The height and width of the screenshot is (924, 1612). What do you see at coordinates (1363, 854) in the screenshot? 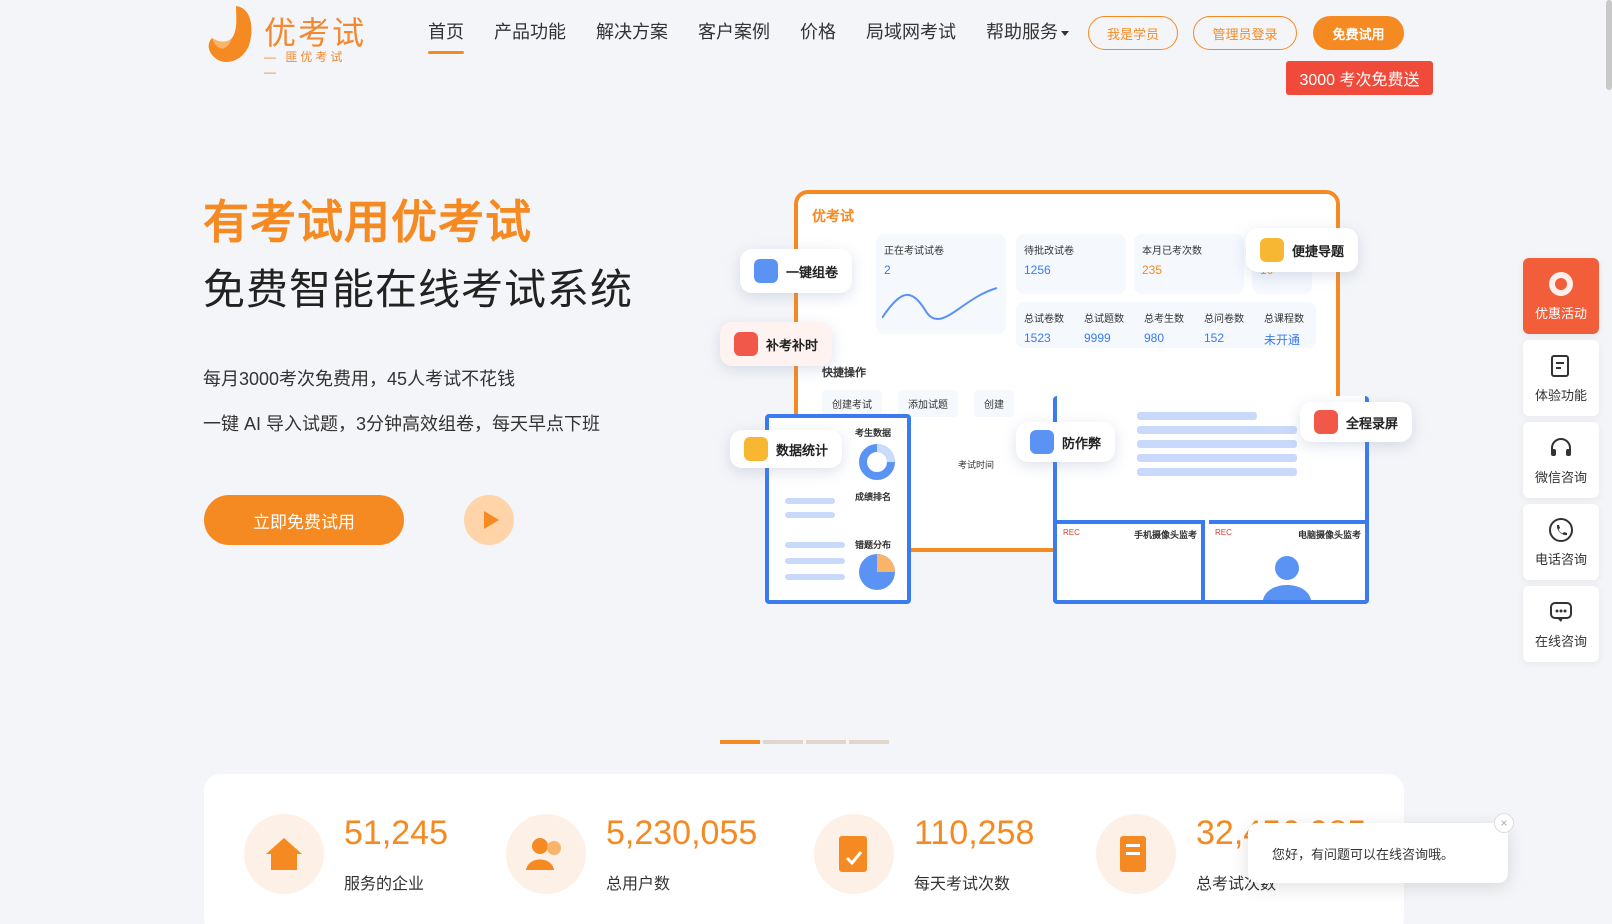
I see `chat-message: 您好，有问题可以在线咨询哦。` at bounding box center [1363, 854].